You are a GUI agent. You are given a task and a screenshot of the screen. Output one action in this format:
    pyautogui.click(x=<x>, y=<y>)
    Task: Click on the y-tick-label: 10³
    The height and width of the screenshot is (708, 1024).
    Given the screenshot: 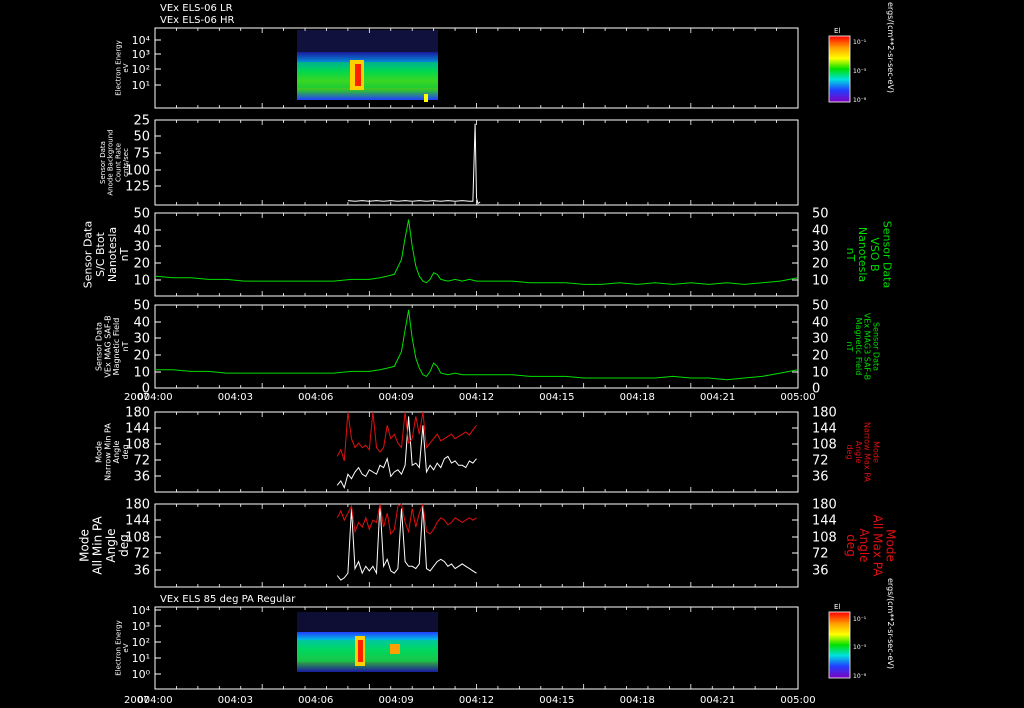 What is the action you would take?
    pyautogui.click(x=141, y=626)
    